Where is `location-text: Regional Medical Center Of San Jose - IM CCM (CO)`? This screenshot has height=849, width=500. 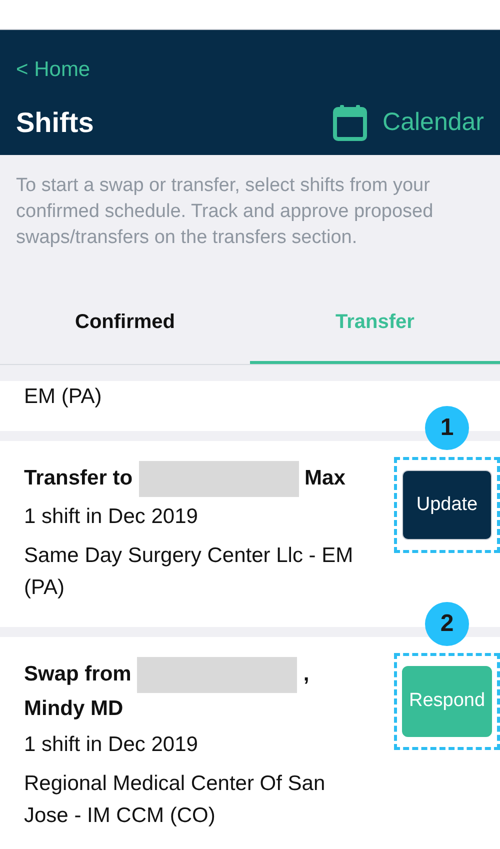
location-text: Regional Medical Center Of San Jose - IM CCM (CO) is located at coordinates (175, 799).